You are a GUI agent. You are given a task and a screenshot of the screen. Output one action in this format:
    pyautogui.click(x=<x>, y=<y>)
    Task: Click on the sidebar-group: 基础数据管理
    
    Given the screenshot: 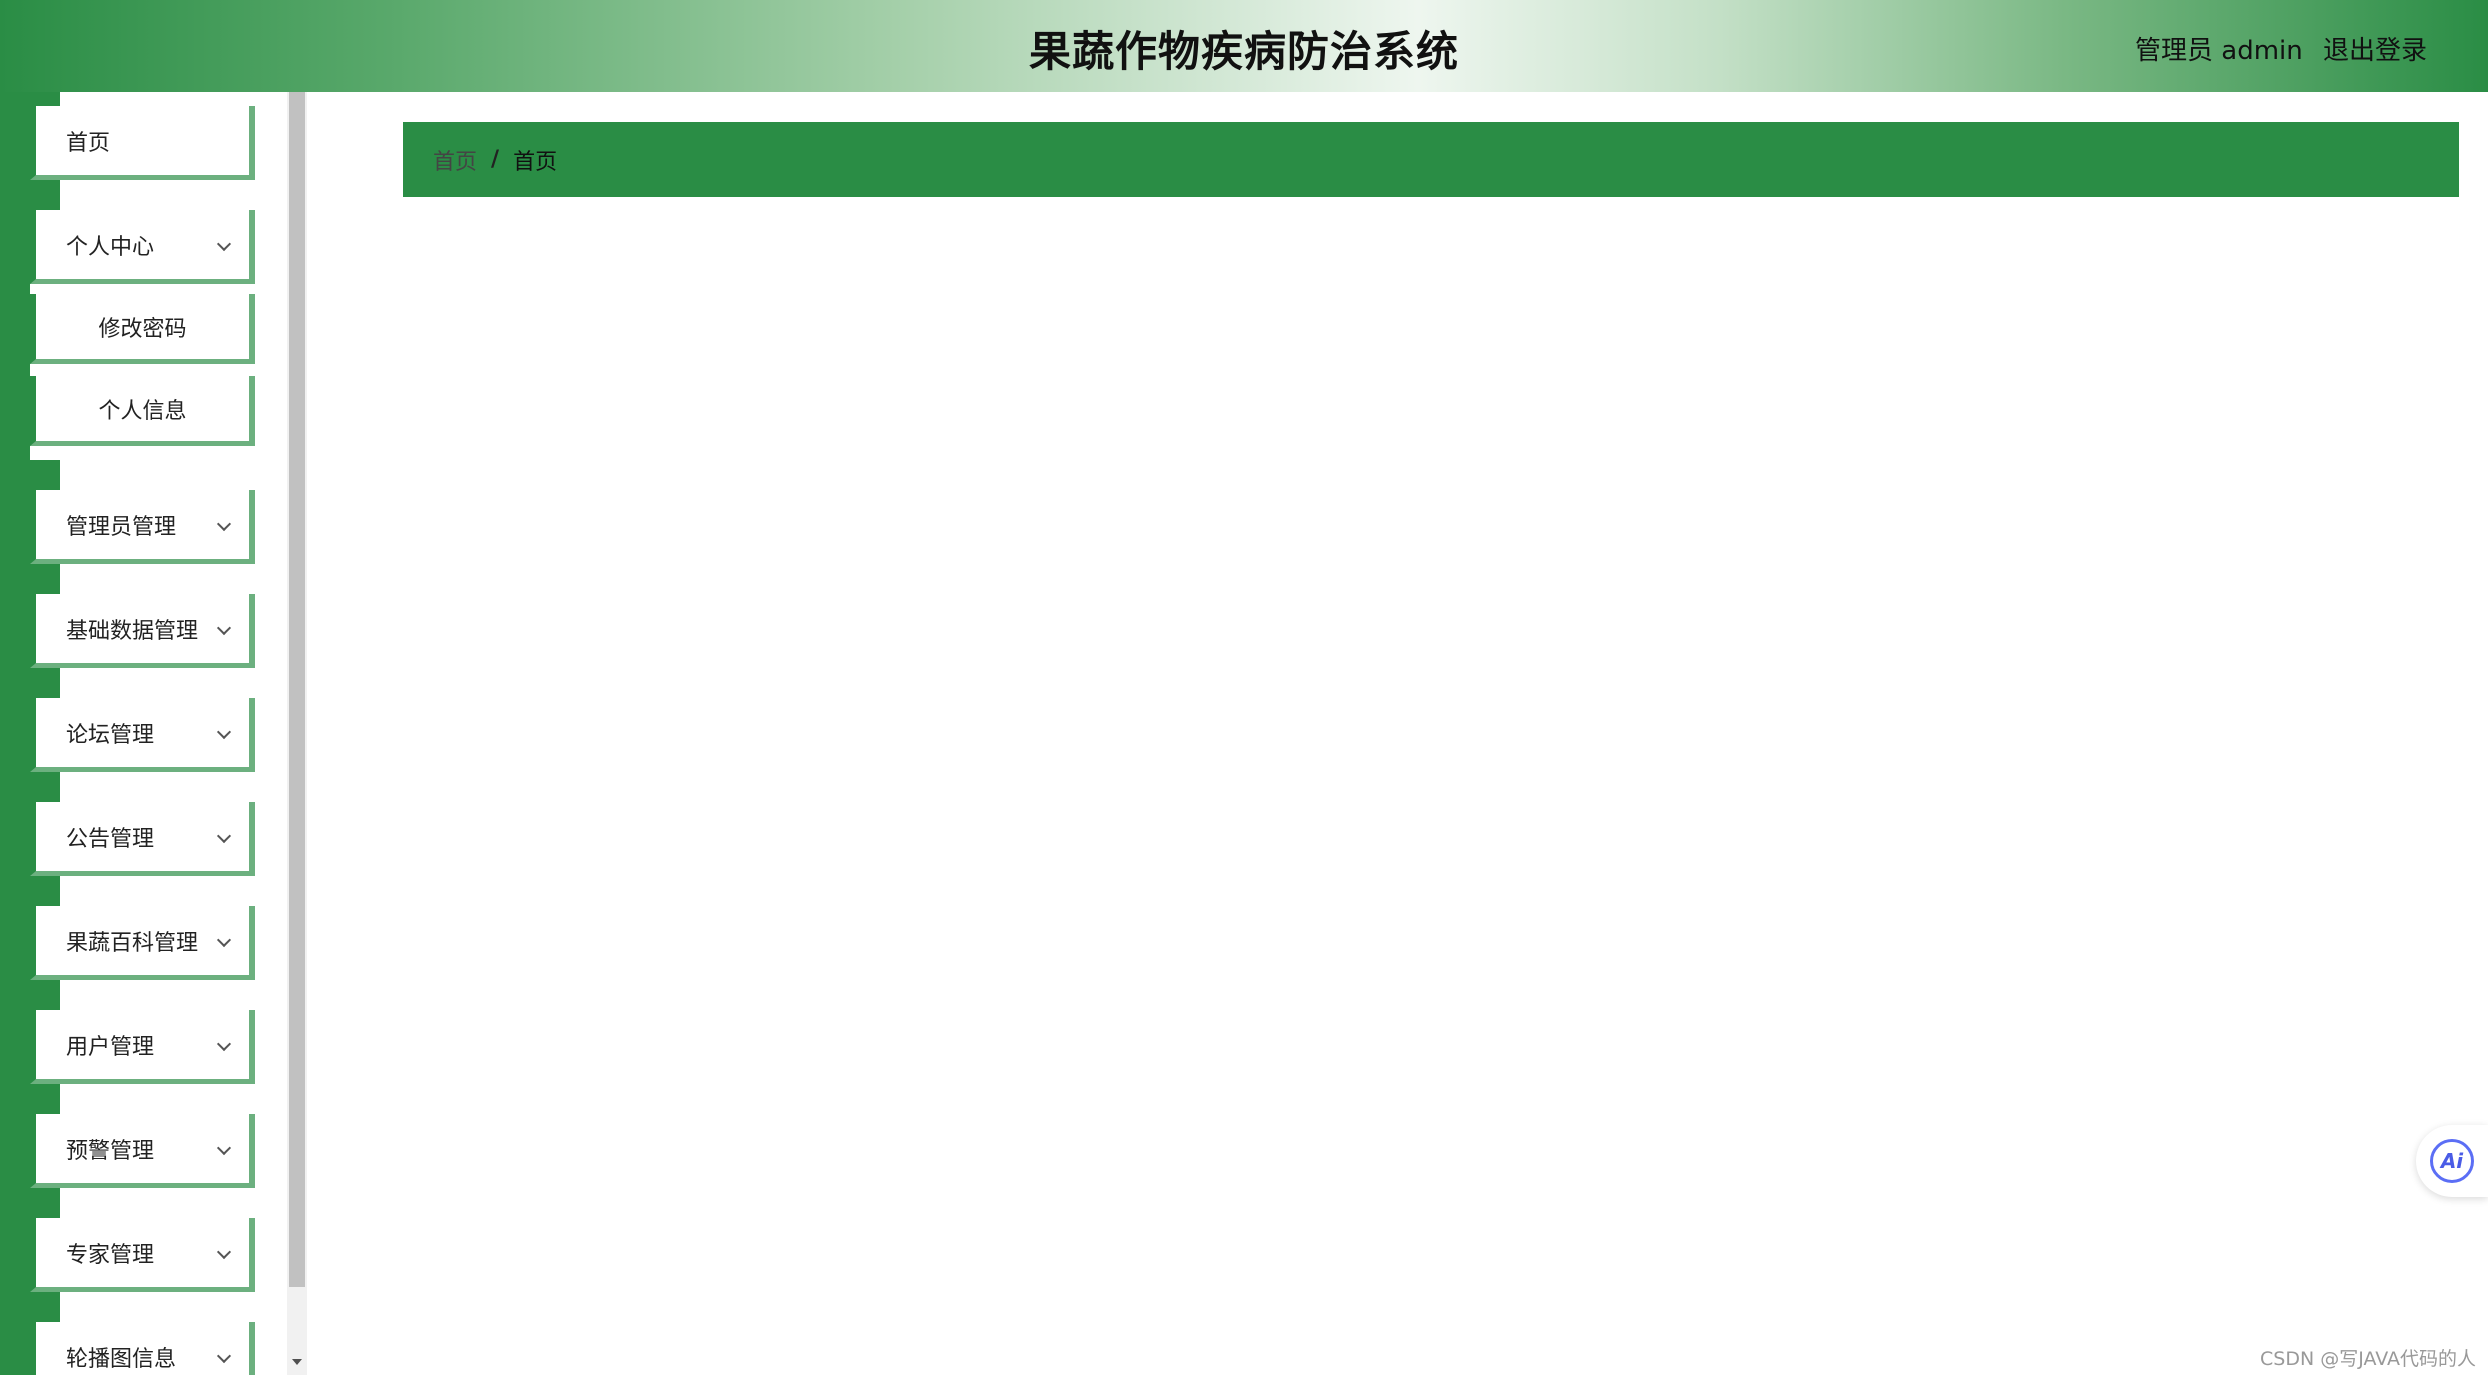 What is the action you would take?
    pyautogui.click(x=143, y=616)
    